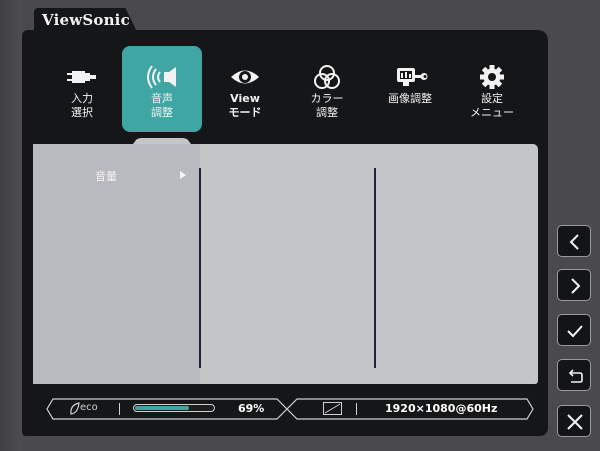 The width and height of the screenshot is (600, 451). Describe the element at coordinates (245, 89) in the screenshot. I see `menu-view-mode: View モード` at that location.